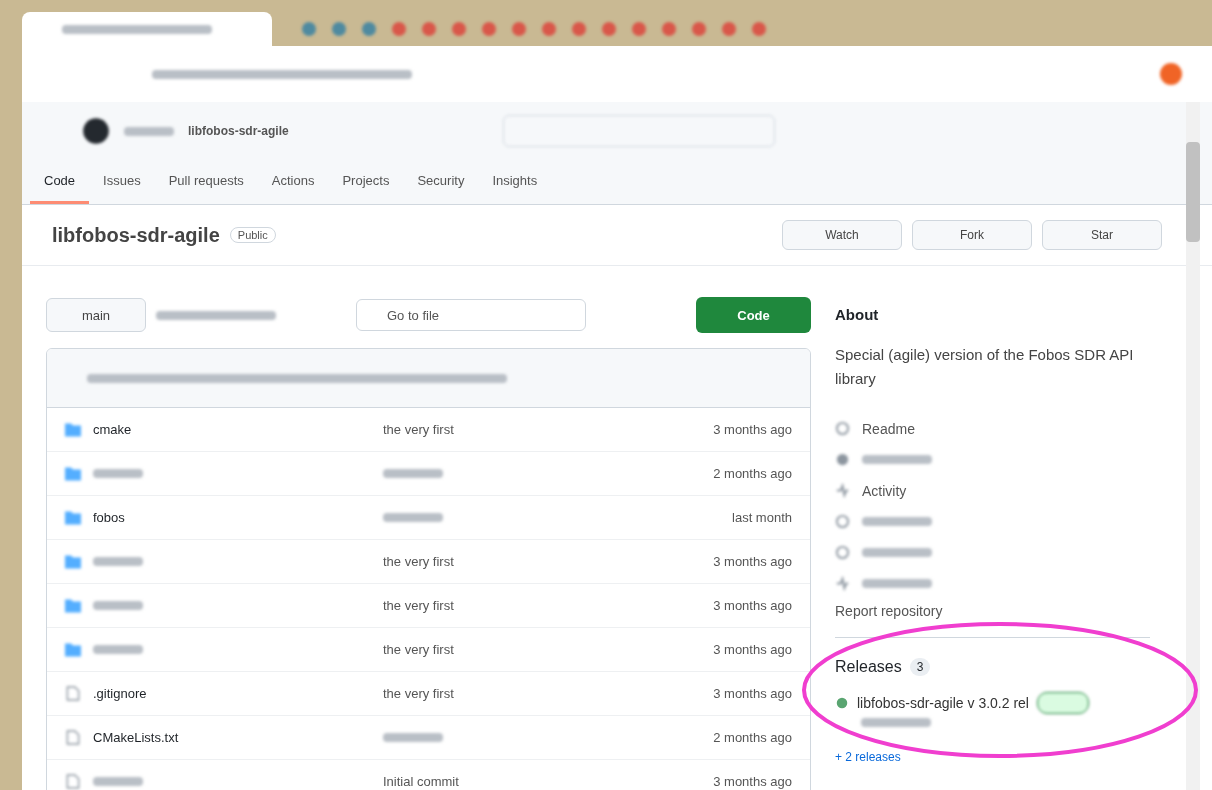  I want to click on release-link: libfobos-sdr-agile v 3.0.2 rel, so click(943, 703).